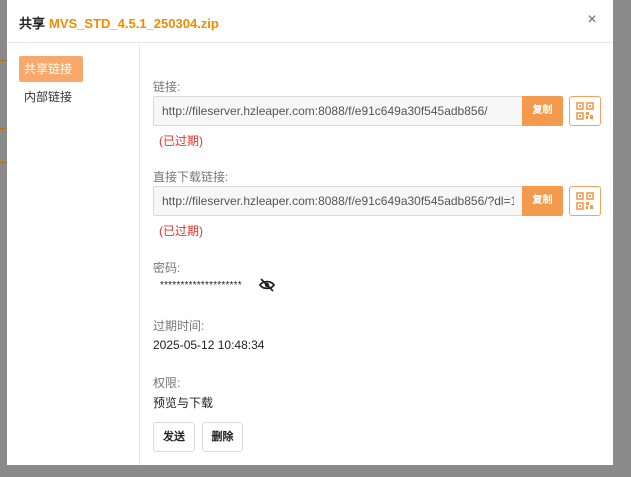 This screenshot has width=631, height=477. What do you see at coordinates (191, 177) in the screenshot?
I see `direct-link-label: 直接下载链接:` at bounding box center [191, 177].